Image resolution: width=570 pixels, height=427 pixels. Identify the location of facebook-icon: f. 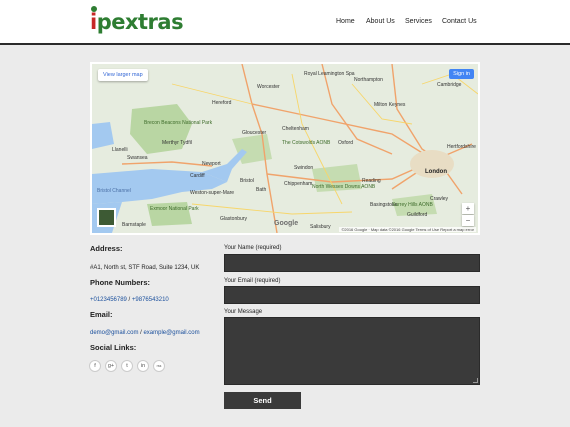
(95, 366).